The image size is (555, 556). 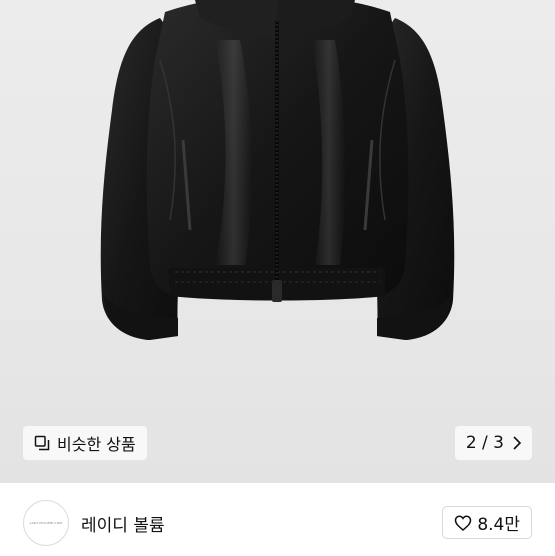 I want to click on similar-products-button: 비슷한 상품, so click(x=85, y=443).